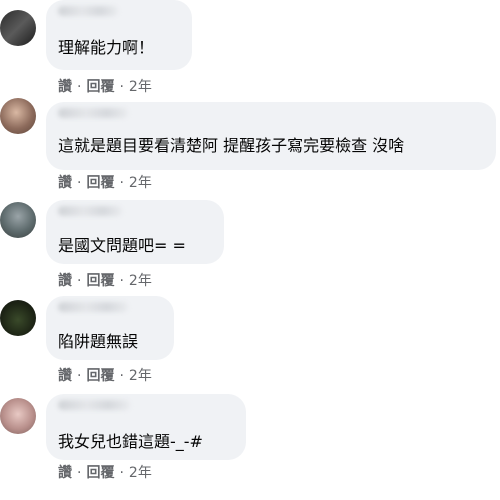  Describe the element at coordinates (106, 47) in the screenshot. I see `comment-text: 理解能力啊！` at that location.